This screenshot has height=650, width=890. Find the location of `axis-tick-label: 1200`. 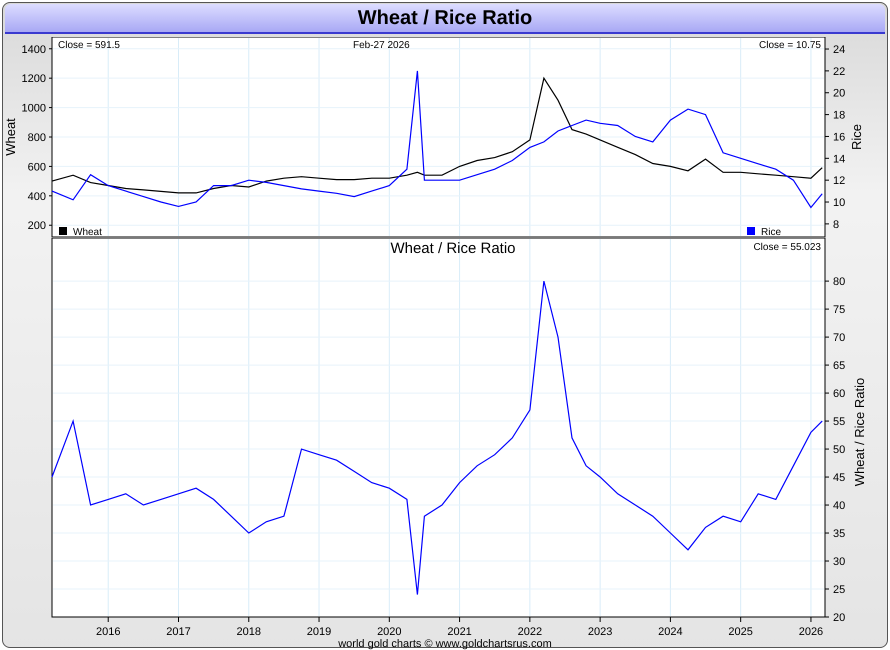

axis-tick-label: 1200 is located at coordinates (34, 79).